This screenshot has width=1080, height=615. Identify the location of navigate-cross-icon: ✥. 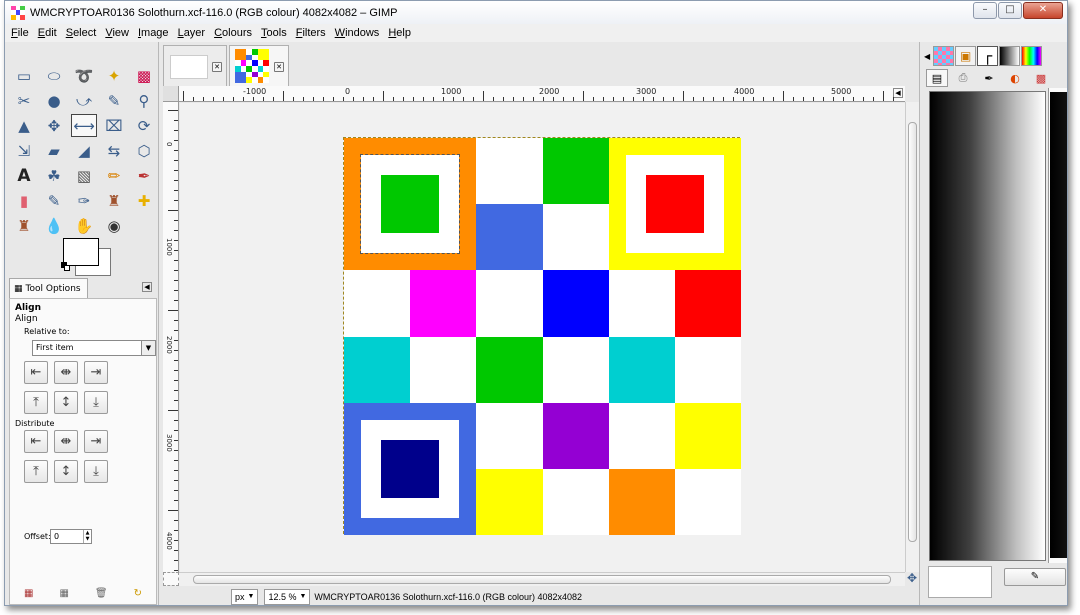
(912, 579).